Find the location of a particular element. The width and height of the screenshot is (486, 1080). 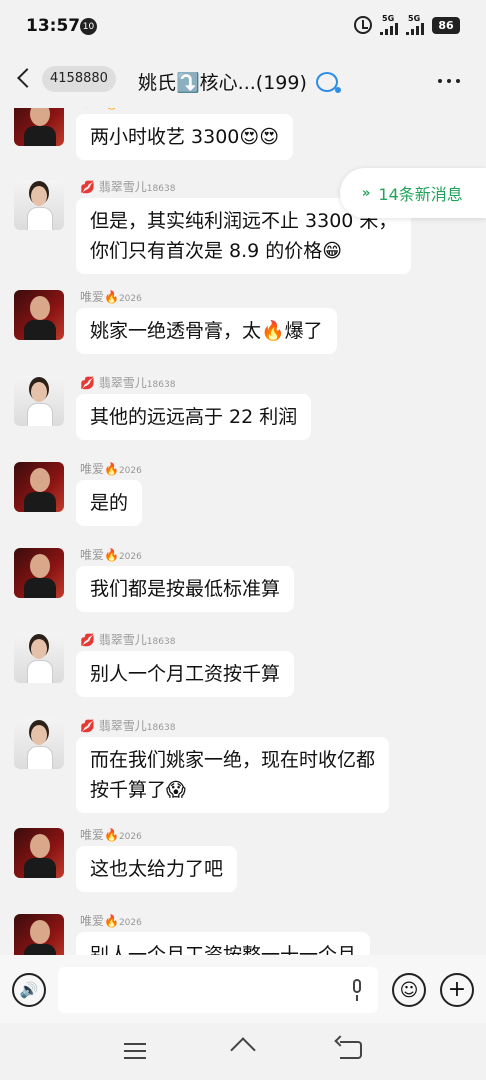

add-attachment-button: + is located at coordinates (457, 990).